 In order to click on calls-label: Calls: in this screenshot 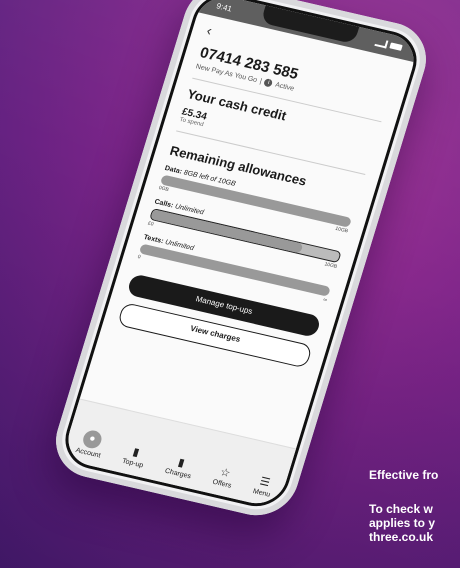, I will do `click(164, 204)`.